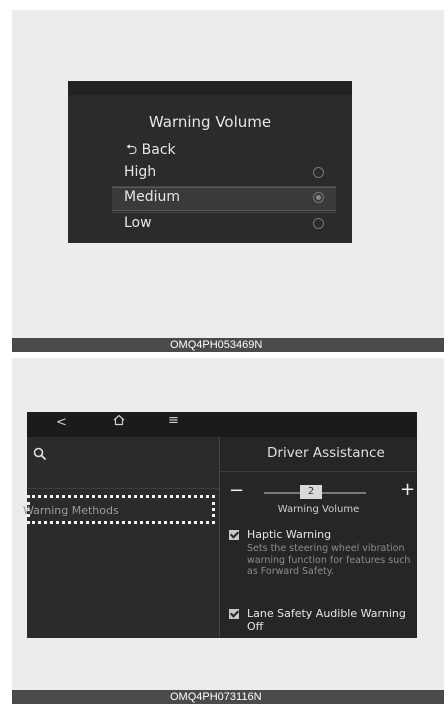  I want to click on caption-bar-top: OMQ4PH053469N, so click(228, 345).